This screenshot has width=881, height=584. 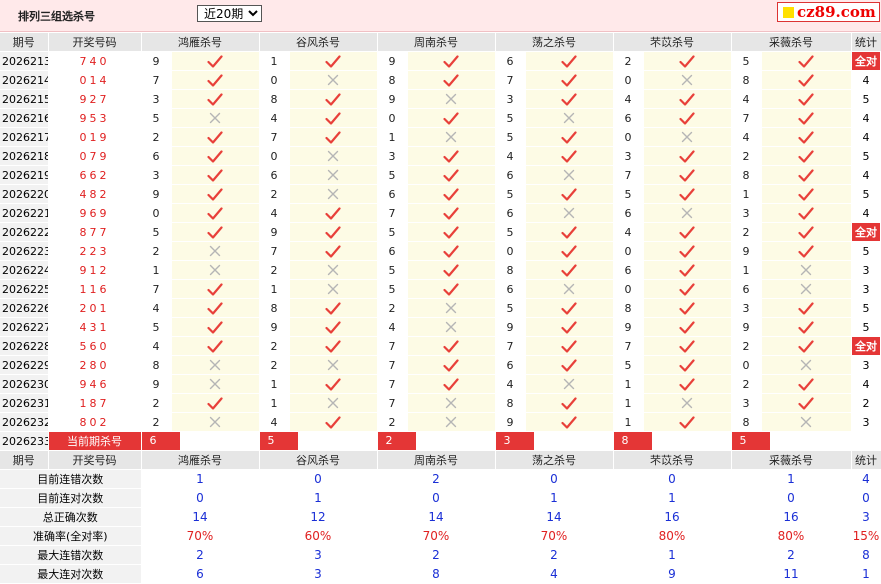 I want to click on summary-stat: 8, so click(x=866, y=555).